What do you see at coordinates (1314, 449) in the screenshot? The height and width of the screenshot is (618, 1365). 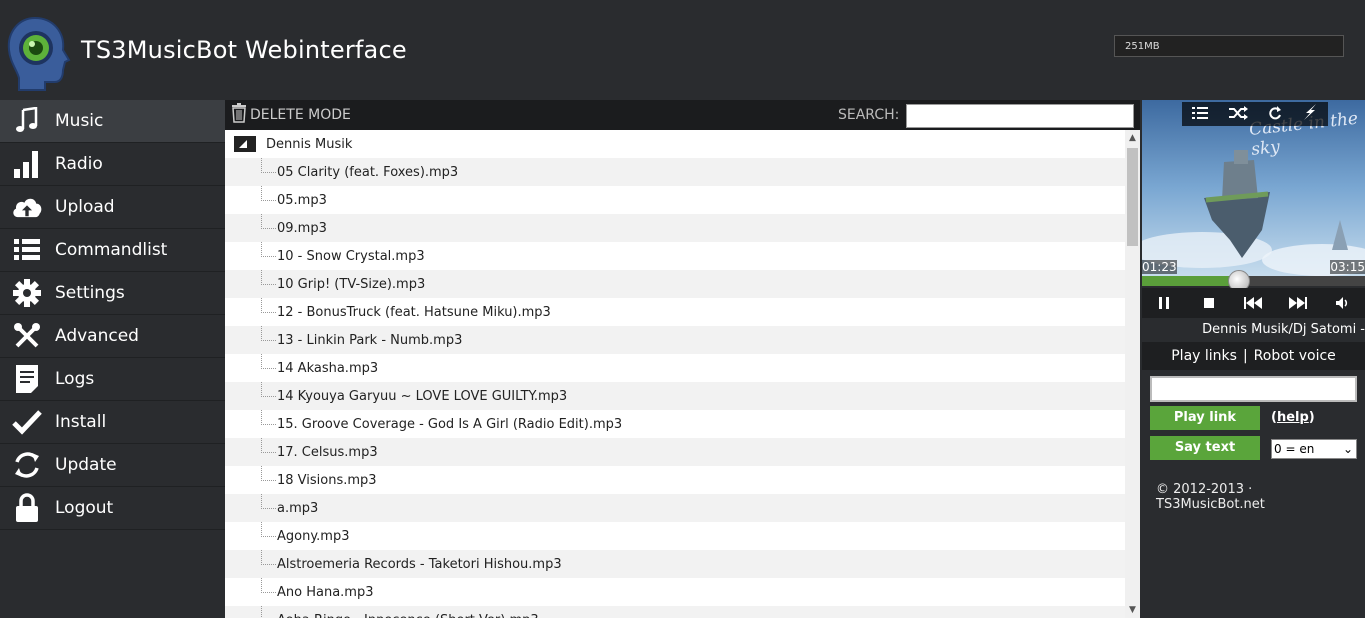 I see `language-select: 0 = en ⌄` at bounding box center [1314, 449].